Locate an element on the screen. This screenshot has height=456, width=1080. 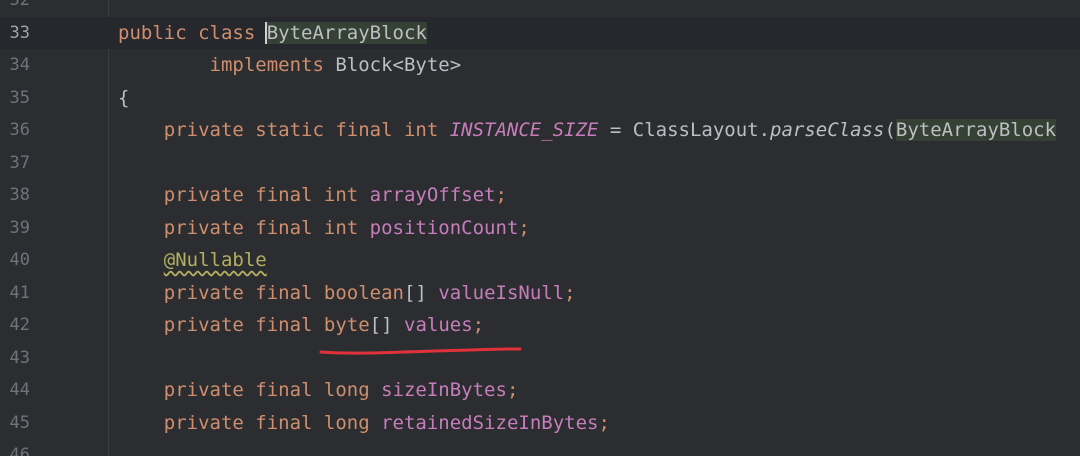
line-number: 38 is located at coordinates (19, 195).